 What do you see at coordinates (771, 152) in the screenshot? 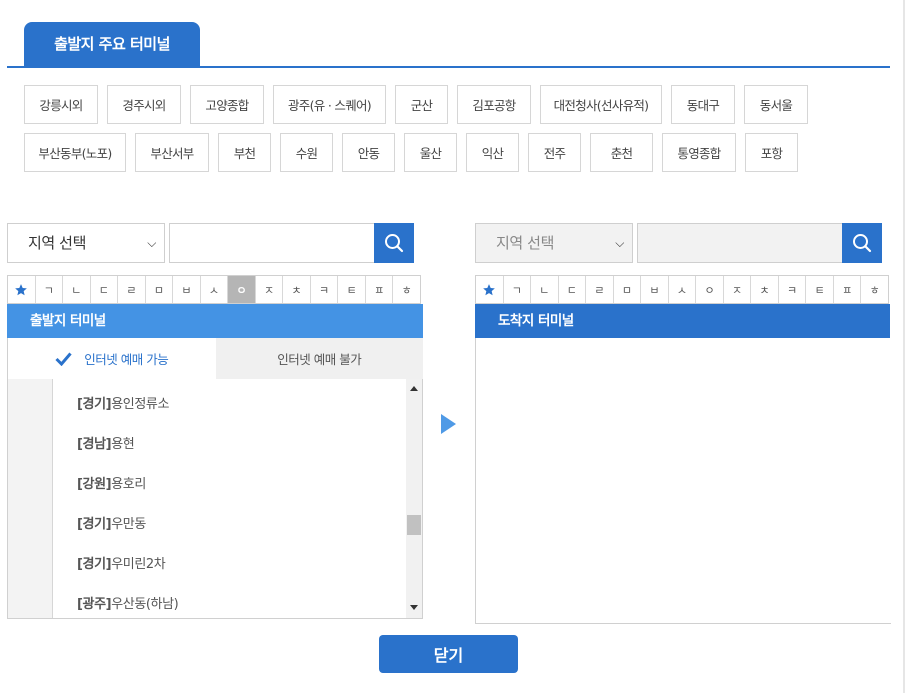
I see `terminal-chip: 포항` at bounding box center [771, 152].